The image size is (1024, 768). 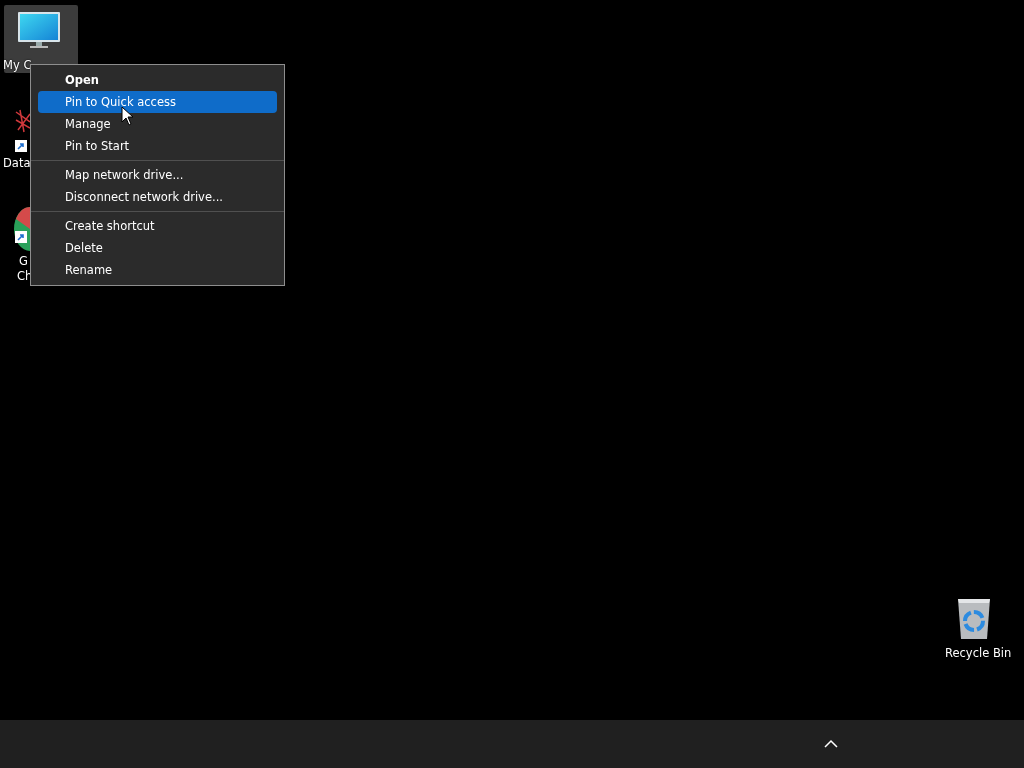 I want to click on recycle-bin-icon, so click(x=974, y=619).